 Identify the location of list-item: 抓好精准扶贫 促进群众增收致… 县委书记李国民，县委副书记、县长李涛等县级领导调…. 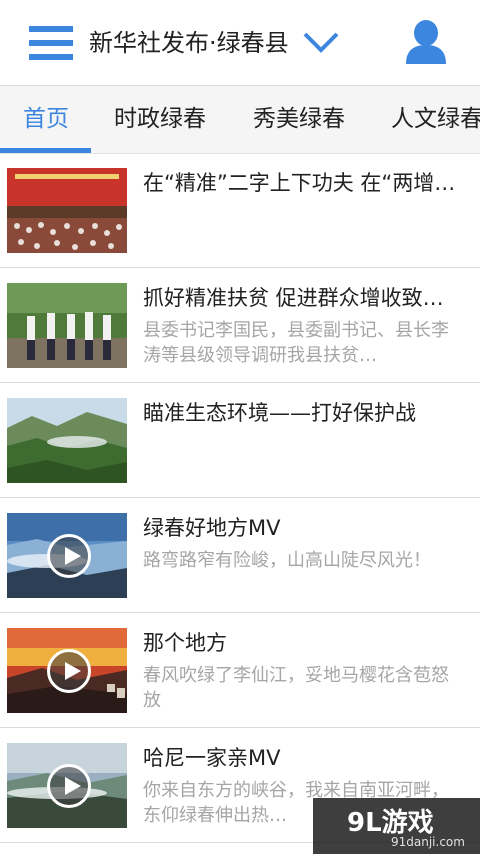
(240, 325).